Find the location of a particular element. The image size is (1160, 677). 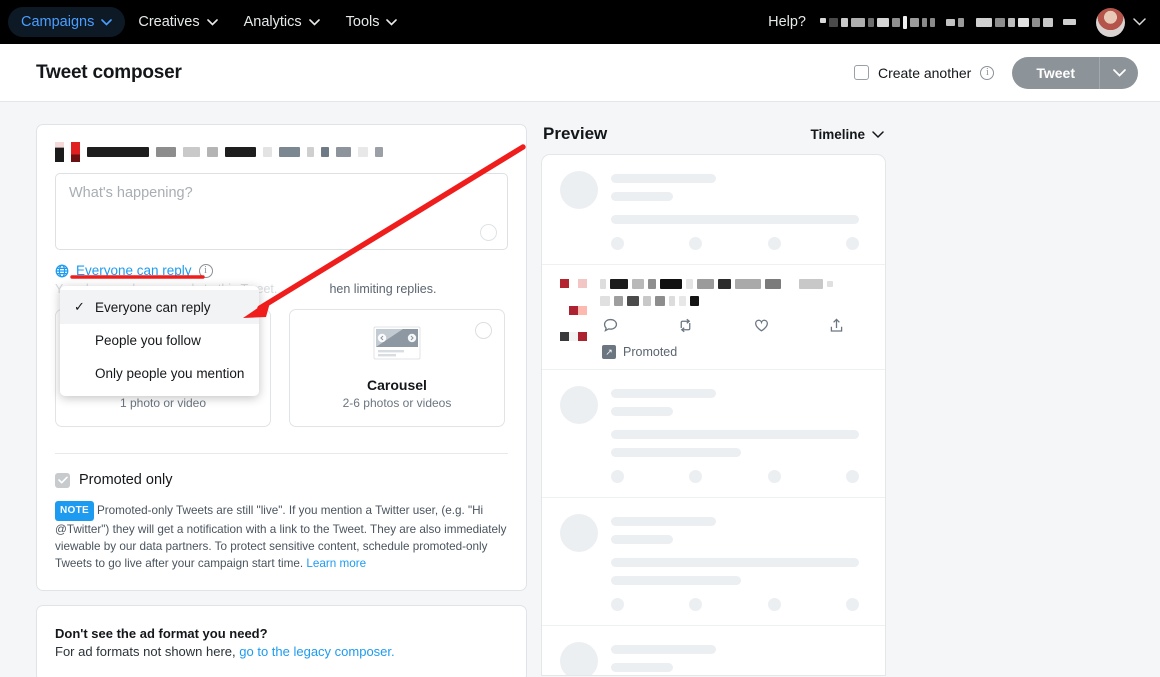

reply-icon is located at coordinates (610, 328).